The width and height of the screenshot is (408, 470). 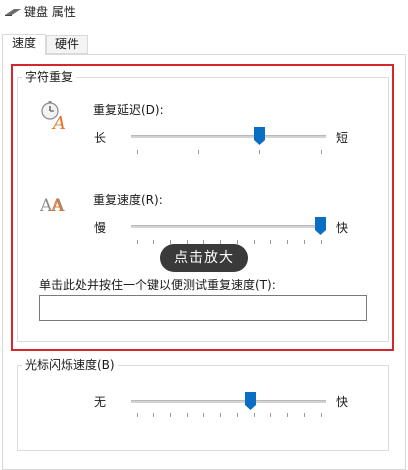 What do you see at coordinates (204, 14) in the screenshot?
I see `title-bar: 键盘 属性` at bounding box center [204, 14].